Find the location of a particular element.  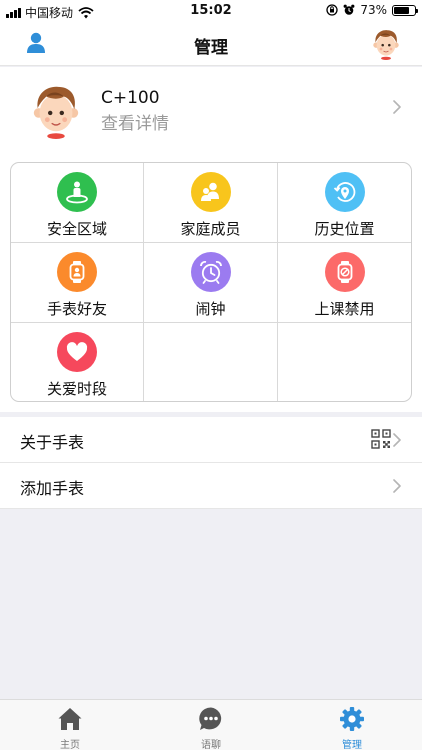

family-icon is located at coordinates (210, 192).